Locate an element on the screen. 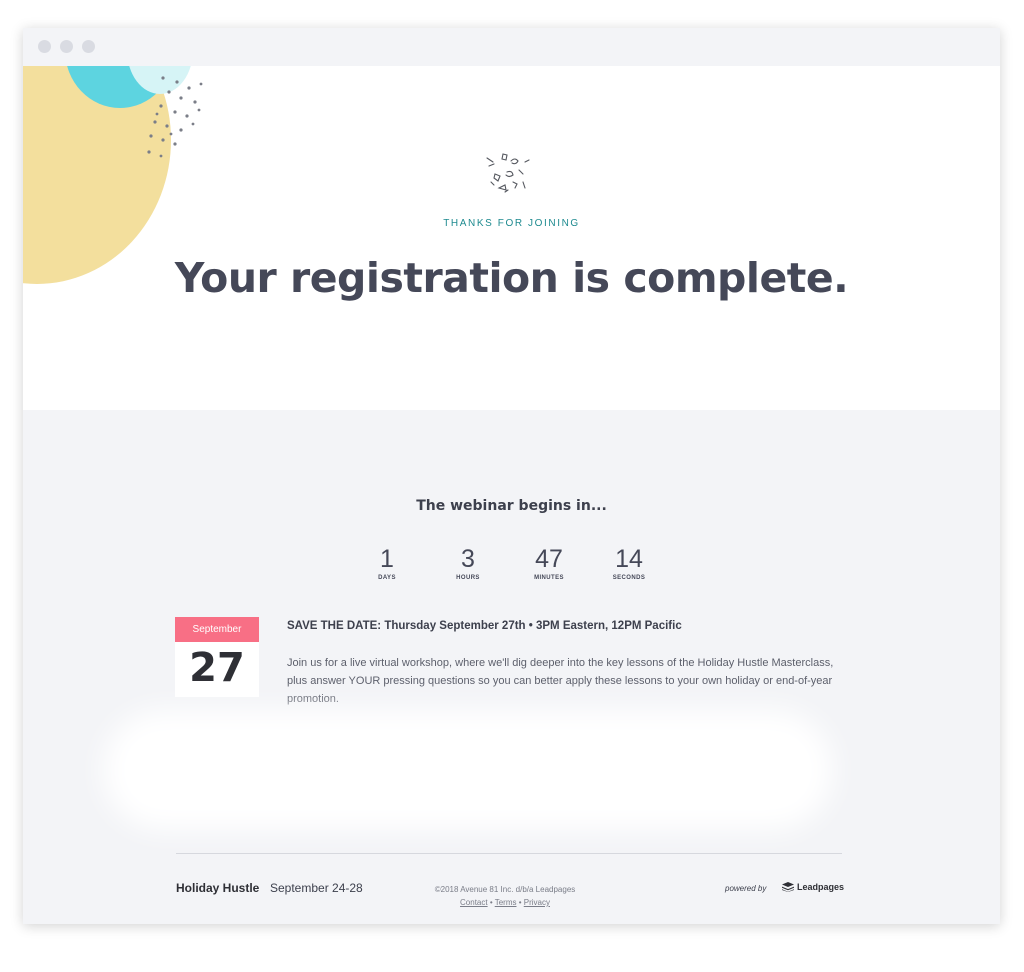 The image size is (1024, 972). countdown-value: 14 is located at coordinates (629, 559).